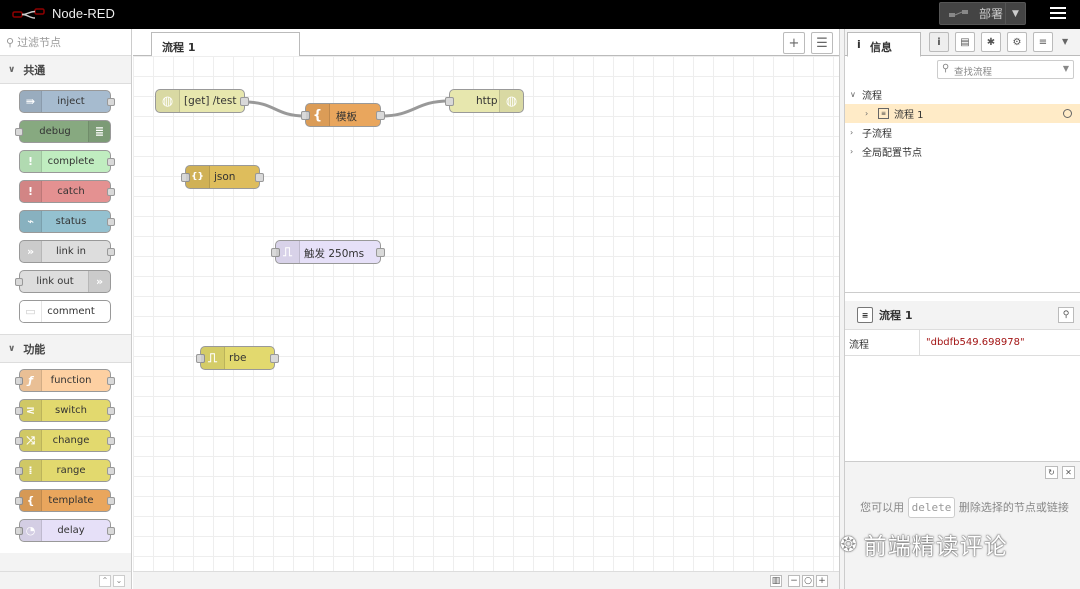 This screenshot has width=1080, height=589. What do you see at coordinates (198, 177) in the screenshot?
I see `json-icon: {}` at bounding box center [198, 177].